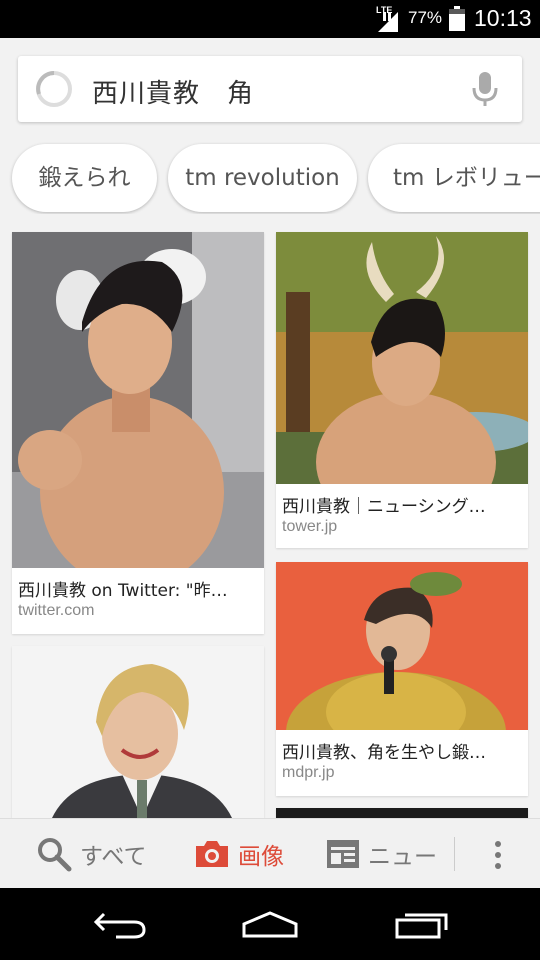 Image resolution: width=540 pixels, height=960 pixels. Describe the element at coordinates (270, 89) in the screenshot. I see `search-box: 西川貴教 角` at that location.